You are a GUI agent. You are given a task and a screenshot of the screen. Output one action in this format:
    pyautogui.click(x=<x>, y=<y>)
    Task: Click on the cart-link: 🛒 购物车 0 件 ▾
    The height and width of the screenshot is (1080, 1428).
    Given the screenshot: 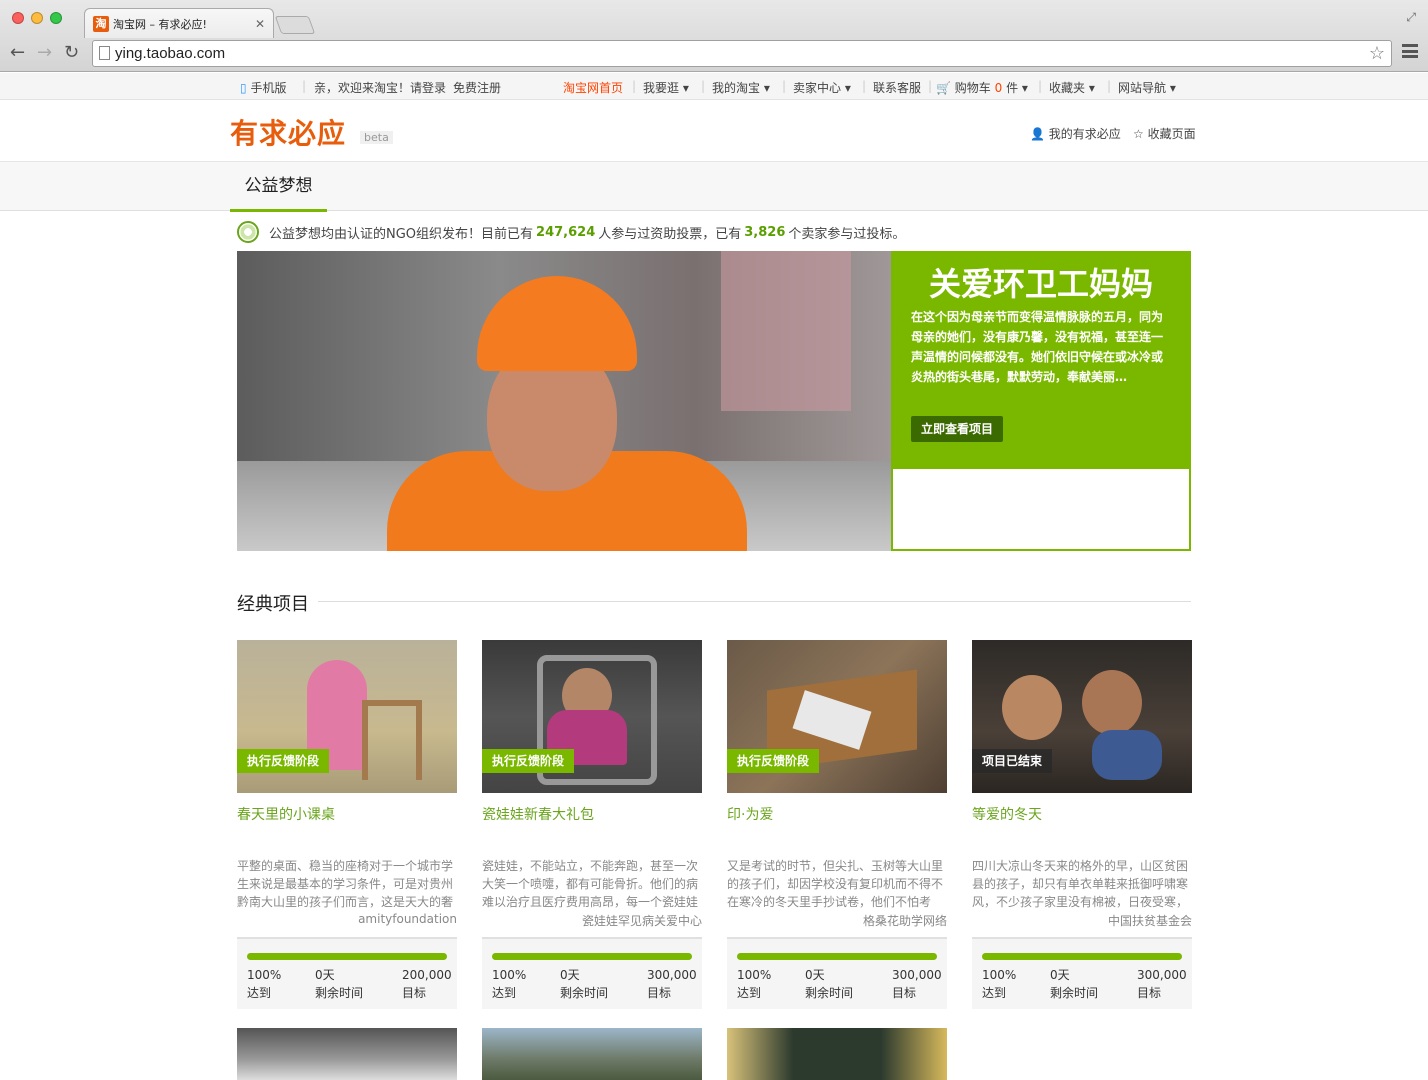 What is the action you would take?
    pyautogui.click(x=982, y=87)
    